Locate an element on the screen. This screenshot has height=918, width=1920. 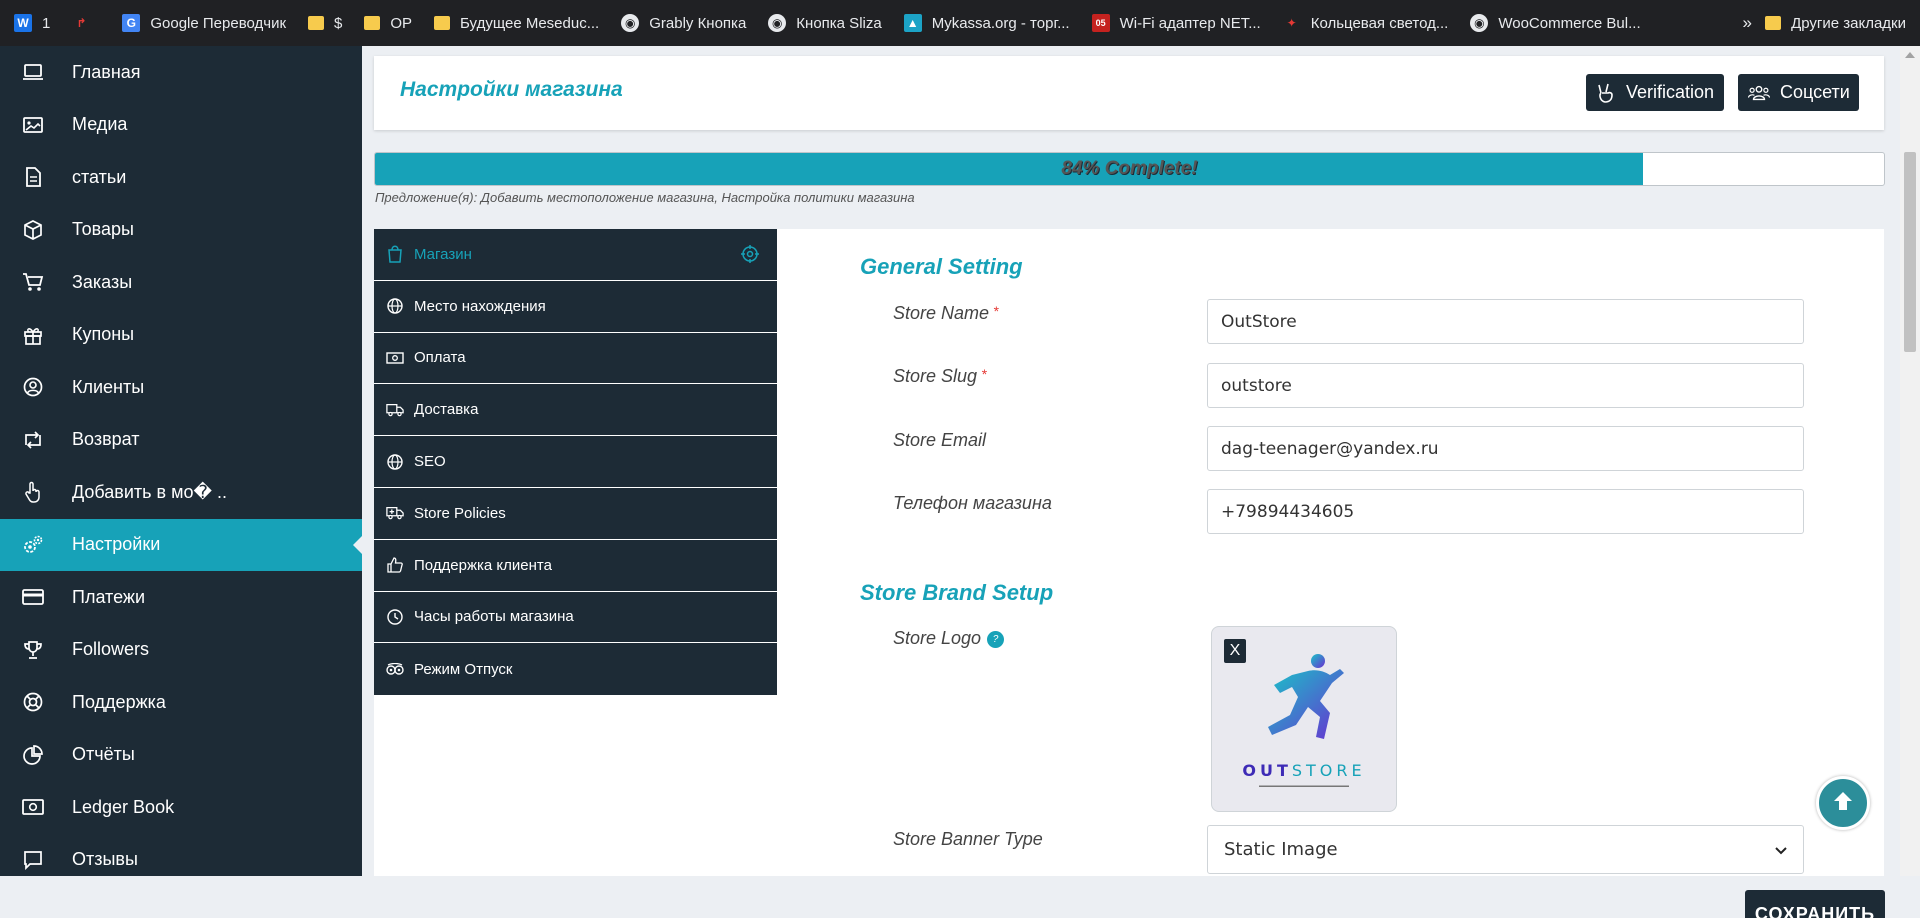
sidebar-item-articles: статьи is located at coordinates (181, 177).